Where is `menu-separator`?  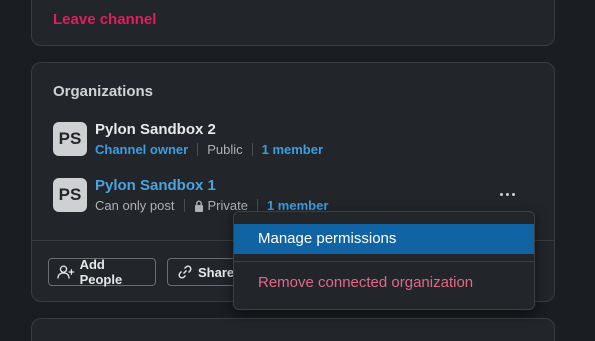
menu-separator is located at coordinates (384, 261).